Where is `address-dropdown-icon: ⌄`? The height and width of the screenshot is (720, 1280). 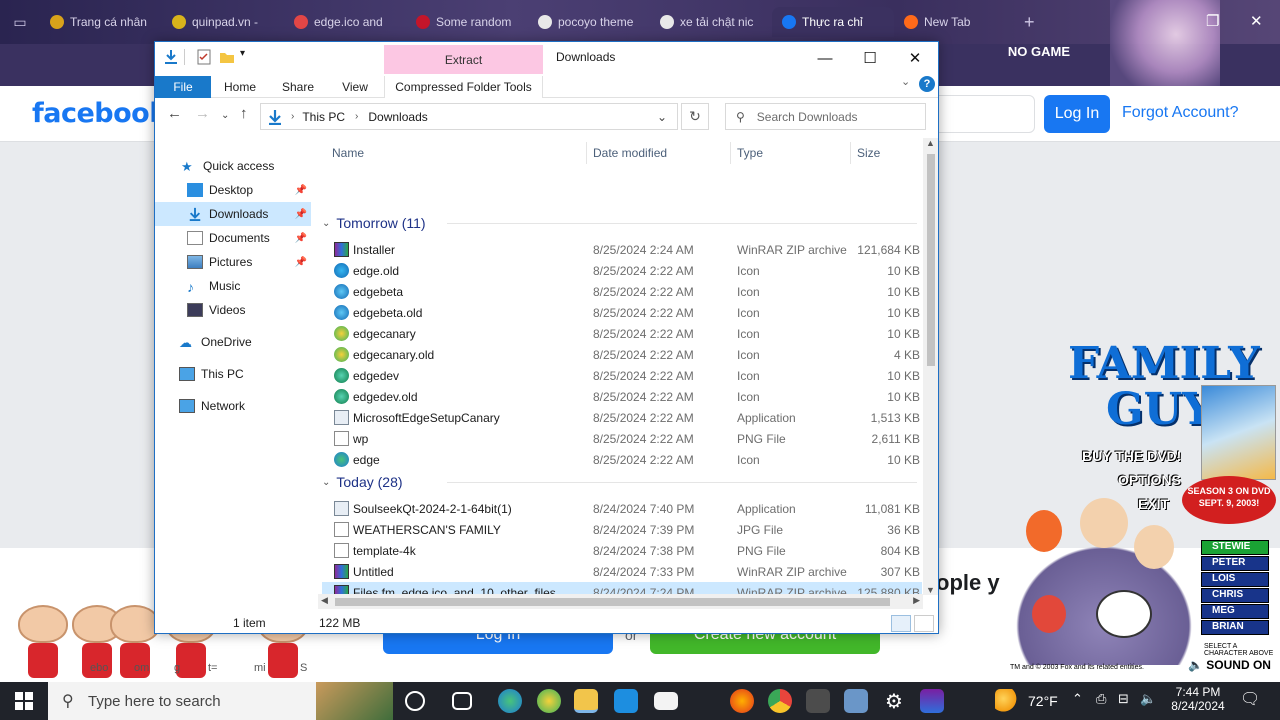
address-dropdown-icon: ⌄ is located at coordinates (662, 117).